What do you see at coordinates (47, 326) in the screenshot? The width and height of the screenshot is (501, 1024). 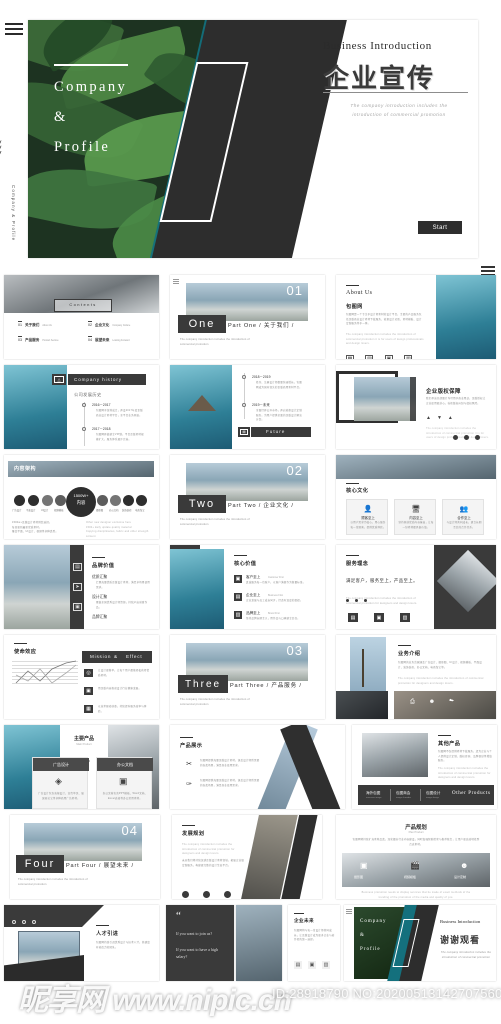 I see `contents-item-1-en: About Us` at bounding box center [47, 326].